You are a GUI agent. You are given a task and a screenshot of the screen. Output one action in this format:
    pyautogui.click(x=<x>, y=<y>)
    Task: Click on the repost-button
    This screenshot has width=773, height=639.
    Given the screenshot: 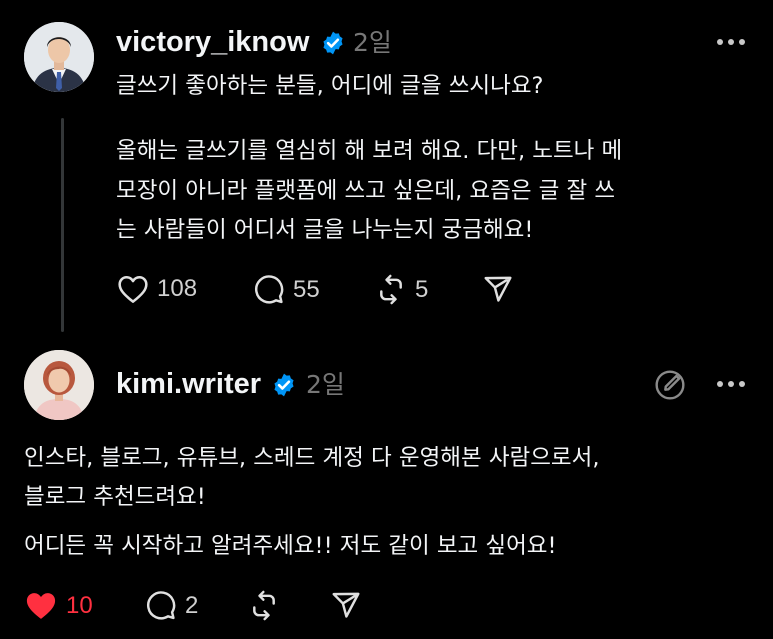 What is the action you would take?
    pyautogui.click(x=264, y=605)
    